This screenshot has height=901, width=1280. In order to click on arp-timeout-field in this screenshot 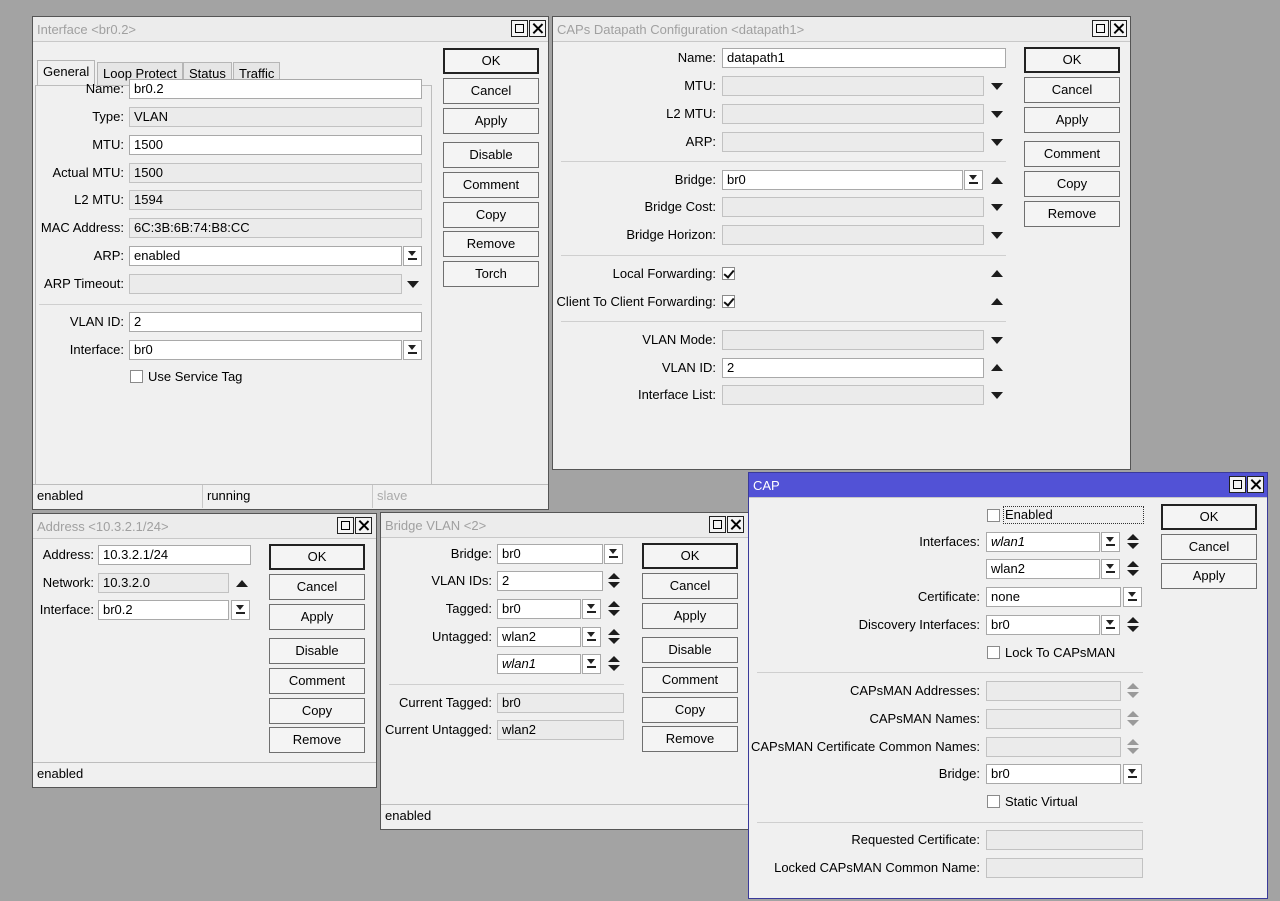, I will do `click(265, 284)`.